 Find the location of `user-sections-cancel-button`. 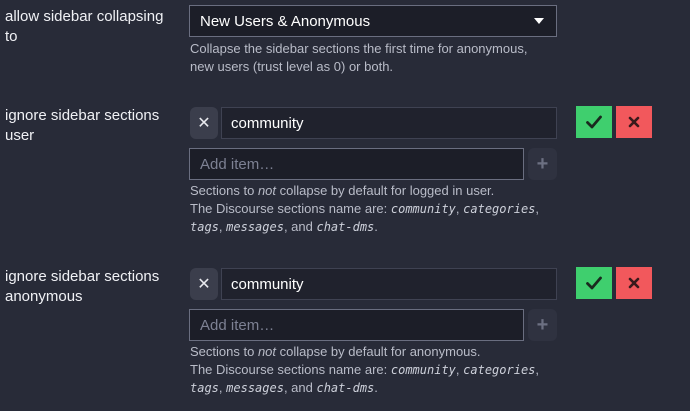

user-sections-cancel-button is located at coordinates (634, 122).